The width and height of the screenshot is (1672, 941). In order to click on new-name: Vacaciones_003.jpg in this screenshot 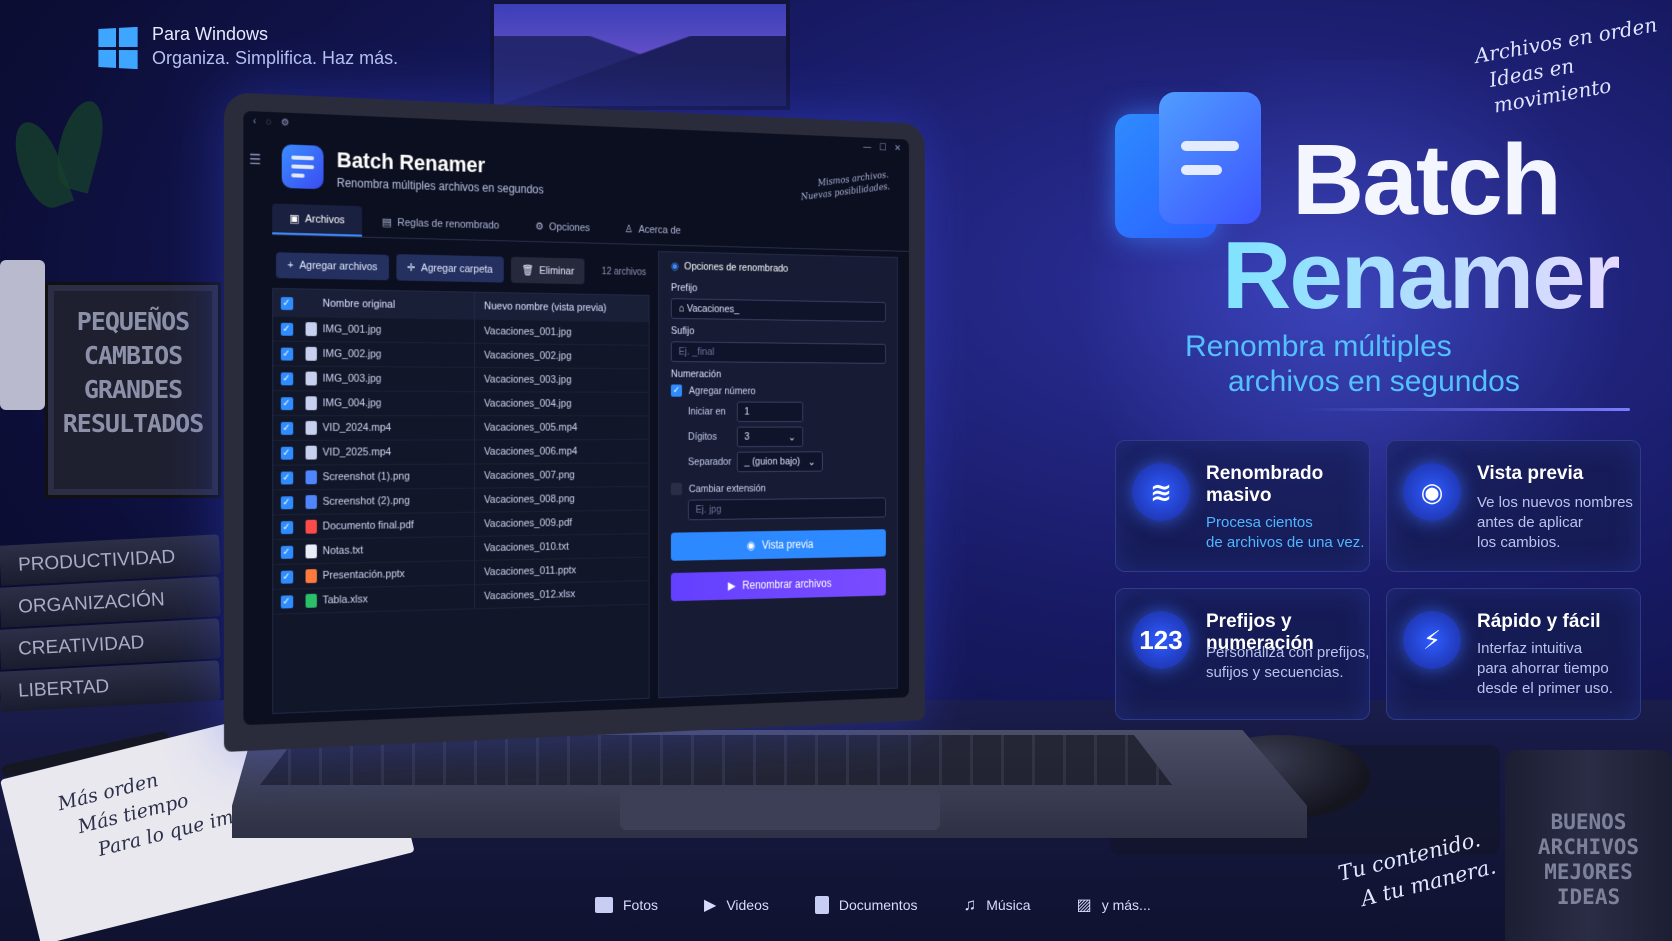, I will do `click(528, 379)`.